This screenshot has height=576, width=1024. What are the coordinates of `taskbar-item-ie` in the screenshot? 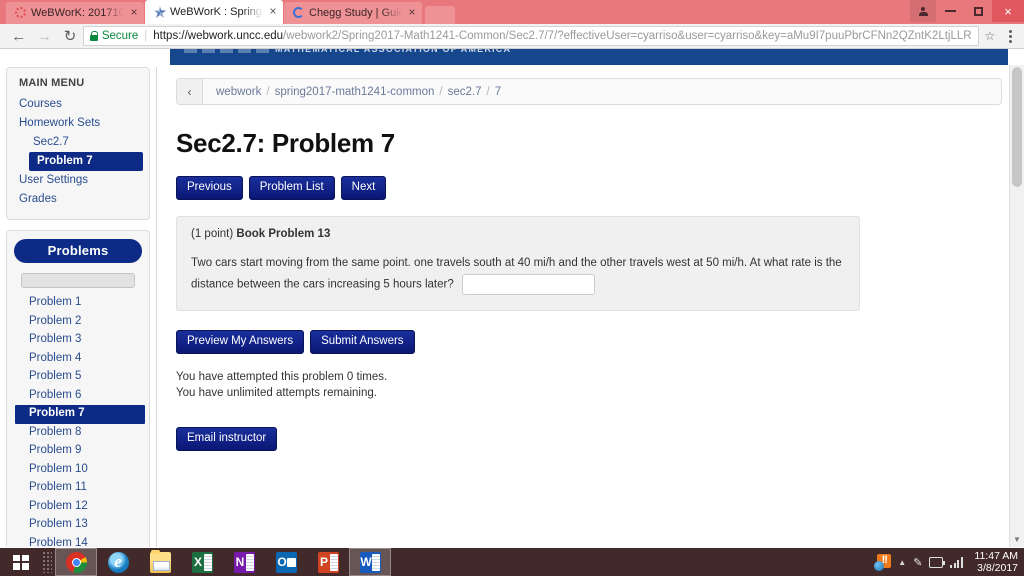 It's located at (118, 562).